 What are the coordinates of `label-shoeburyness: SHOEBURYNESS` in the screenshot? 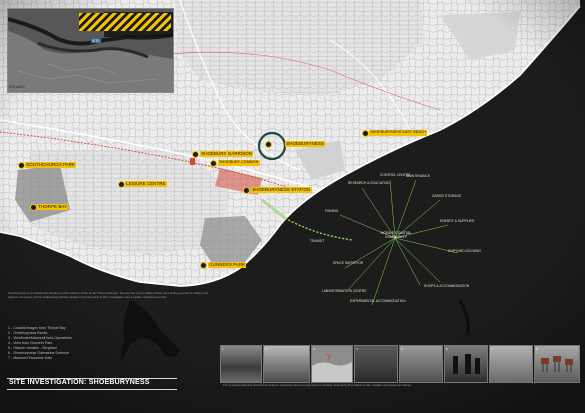 It's located at (305, 144).